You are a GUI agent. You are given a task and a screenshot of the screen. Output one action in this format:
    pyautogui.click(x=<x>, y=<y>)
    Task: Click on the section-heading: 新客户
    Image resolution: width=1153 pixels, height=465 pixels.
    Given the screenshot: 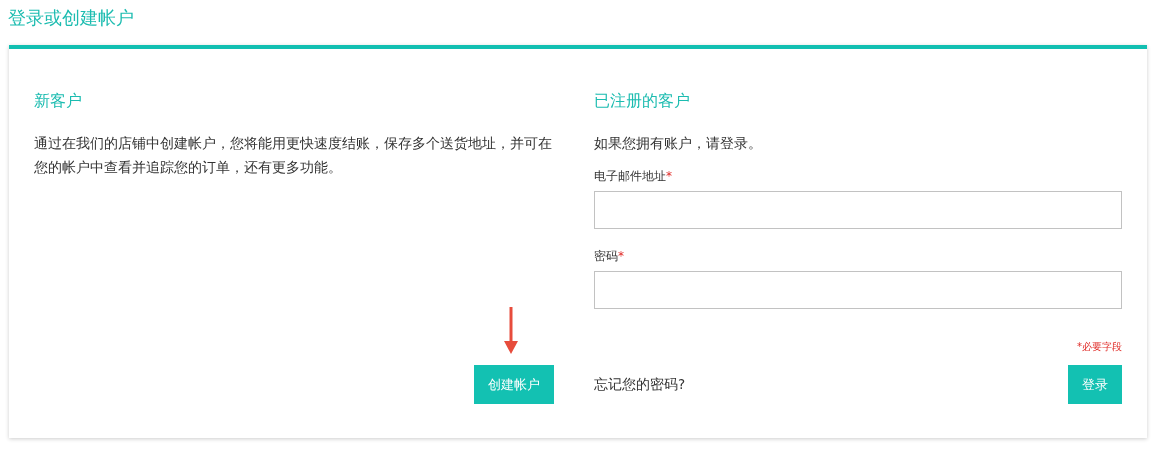 What is the action you would take?
    pyautogui.click(x=58, y=101)
    